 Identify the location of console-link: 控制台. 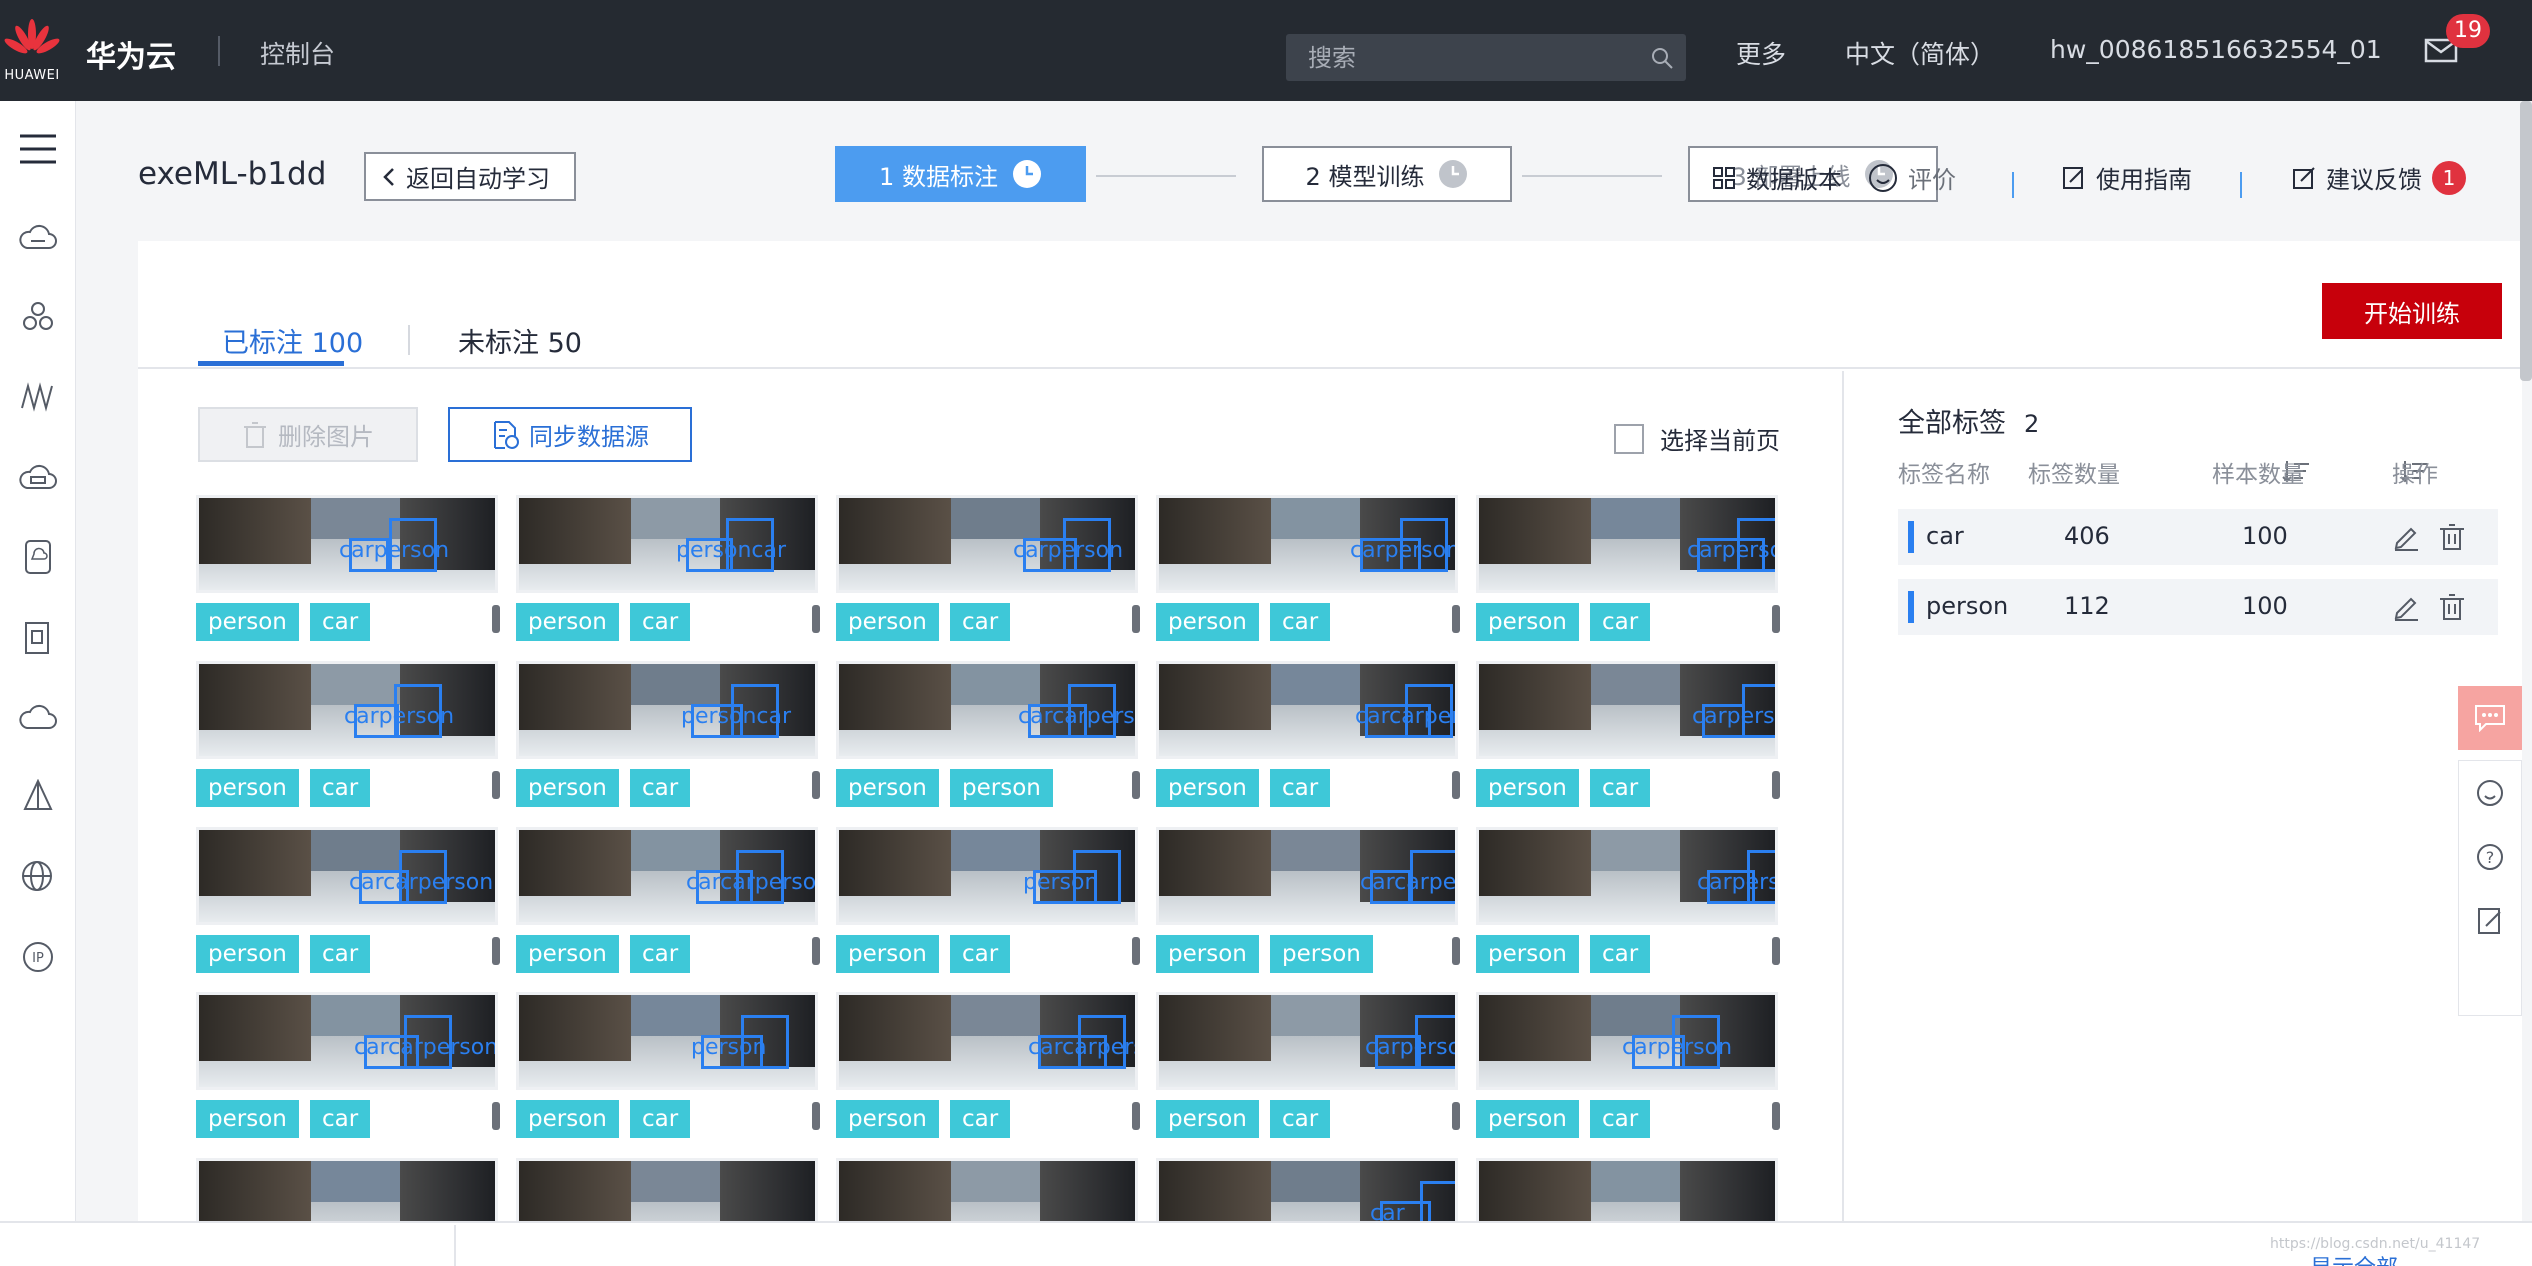
(297, 53).